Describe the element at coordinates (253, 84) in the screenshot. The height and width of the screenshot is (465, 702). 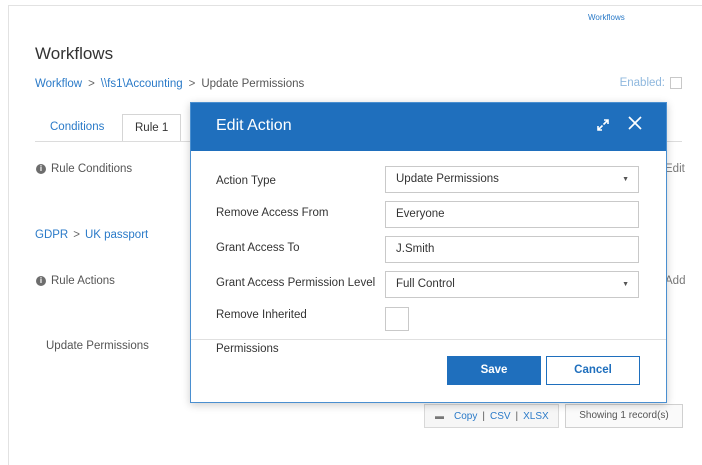
I see `breadcrumb-current: Update Permissions` at that location.